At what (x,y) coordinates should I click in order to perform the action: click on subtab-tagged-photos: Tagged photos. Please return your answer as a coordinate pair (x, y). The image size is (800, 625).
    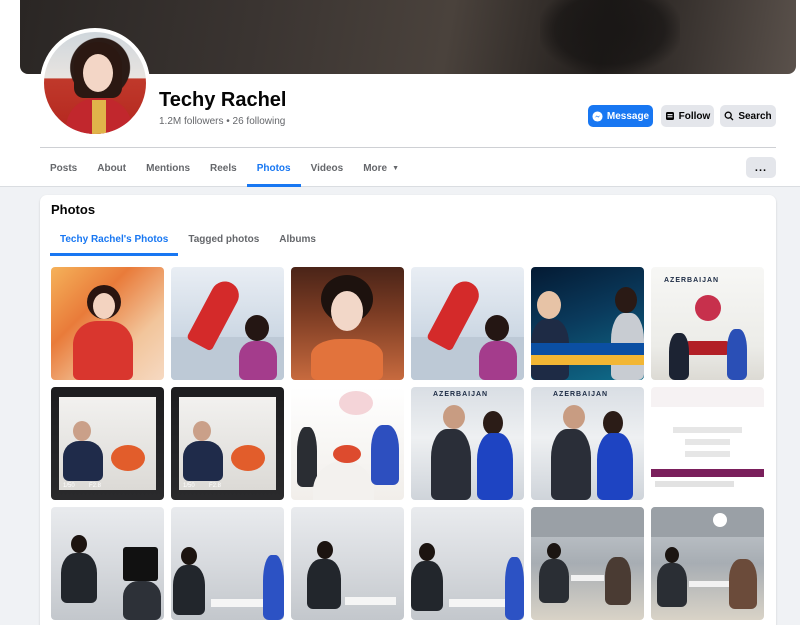
    Looking at the image, I should click on (223, 239).